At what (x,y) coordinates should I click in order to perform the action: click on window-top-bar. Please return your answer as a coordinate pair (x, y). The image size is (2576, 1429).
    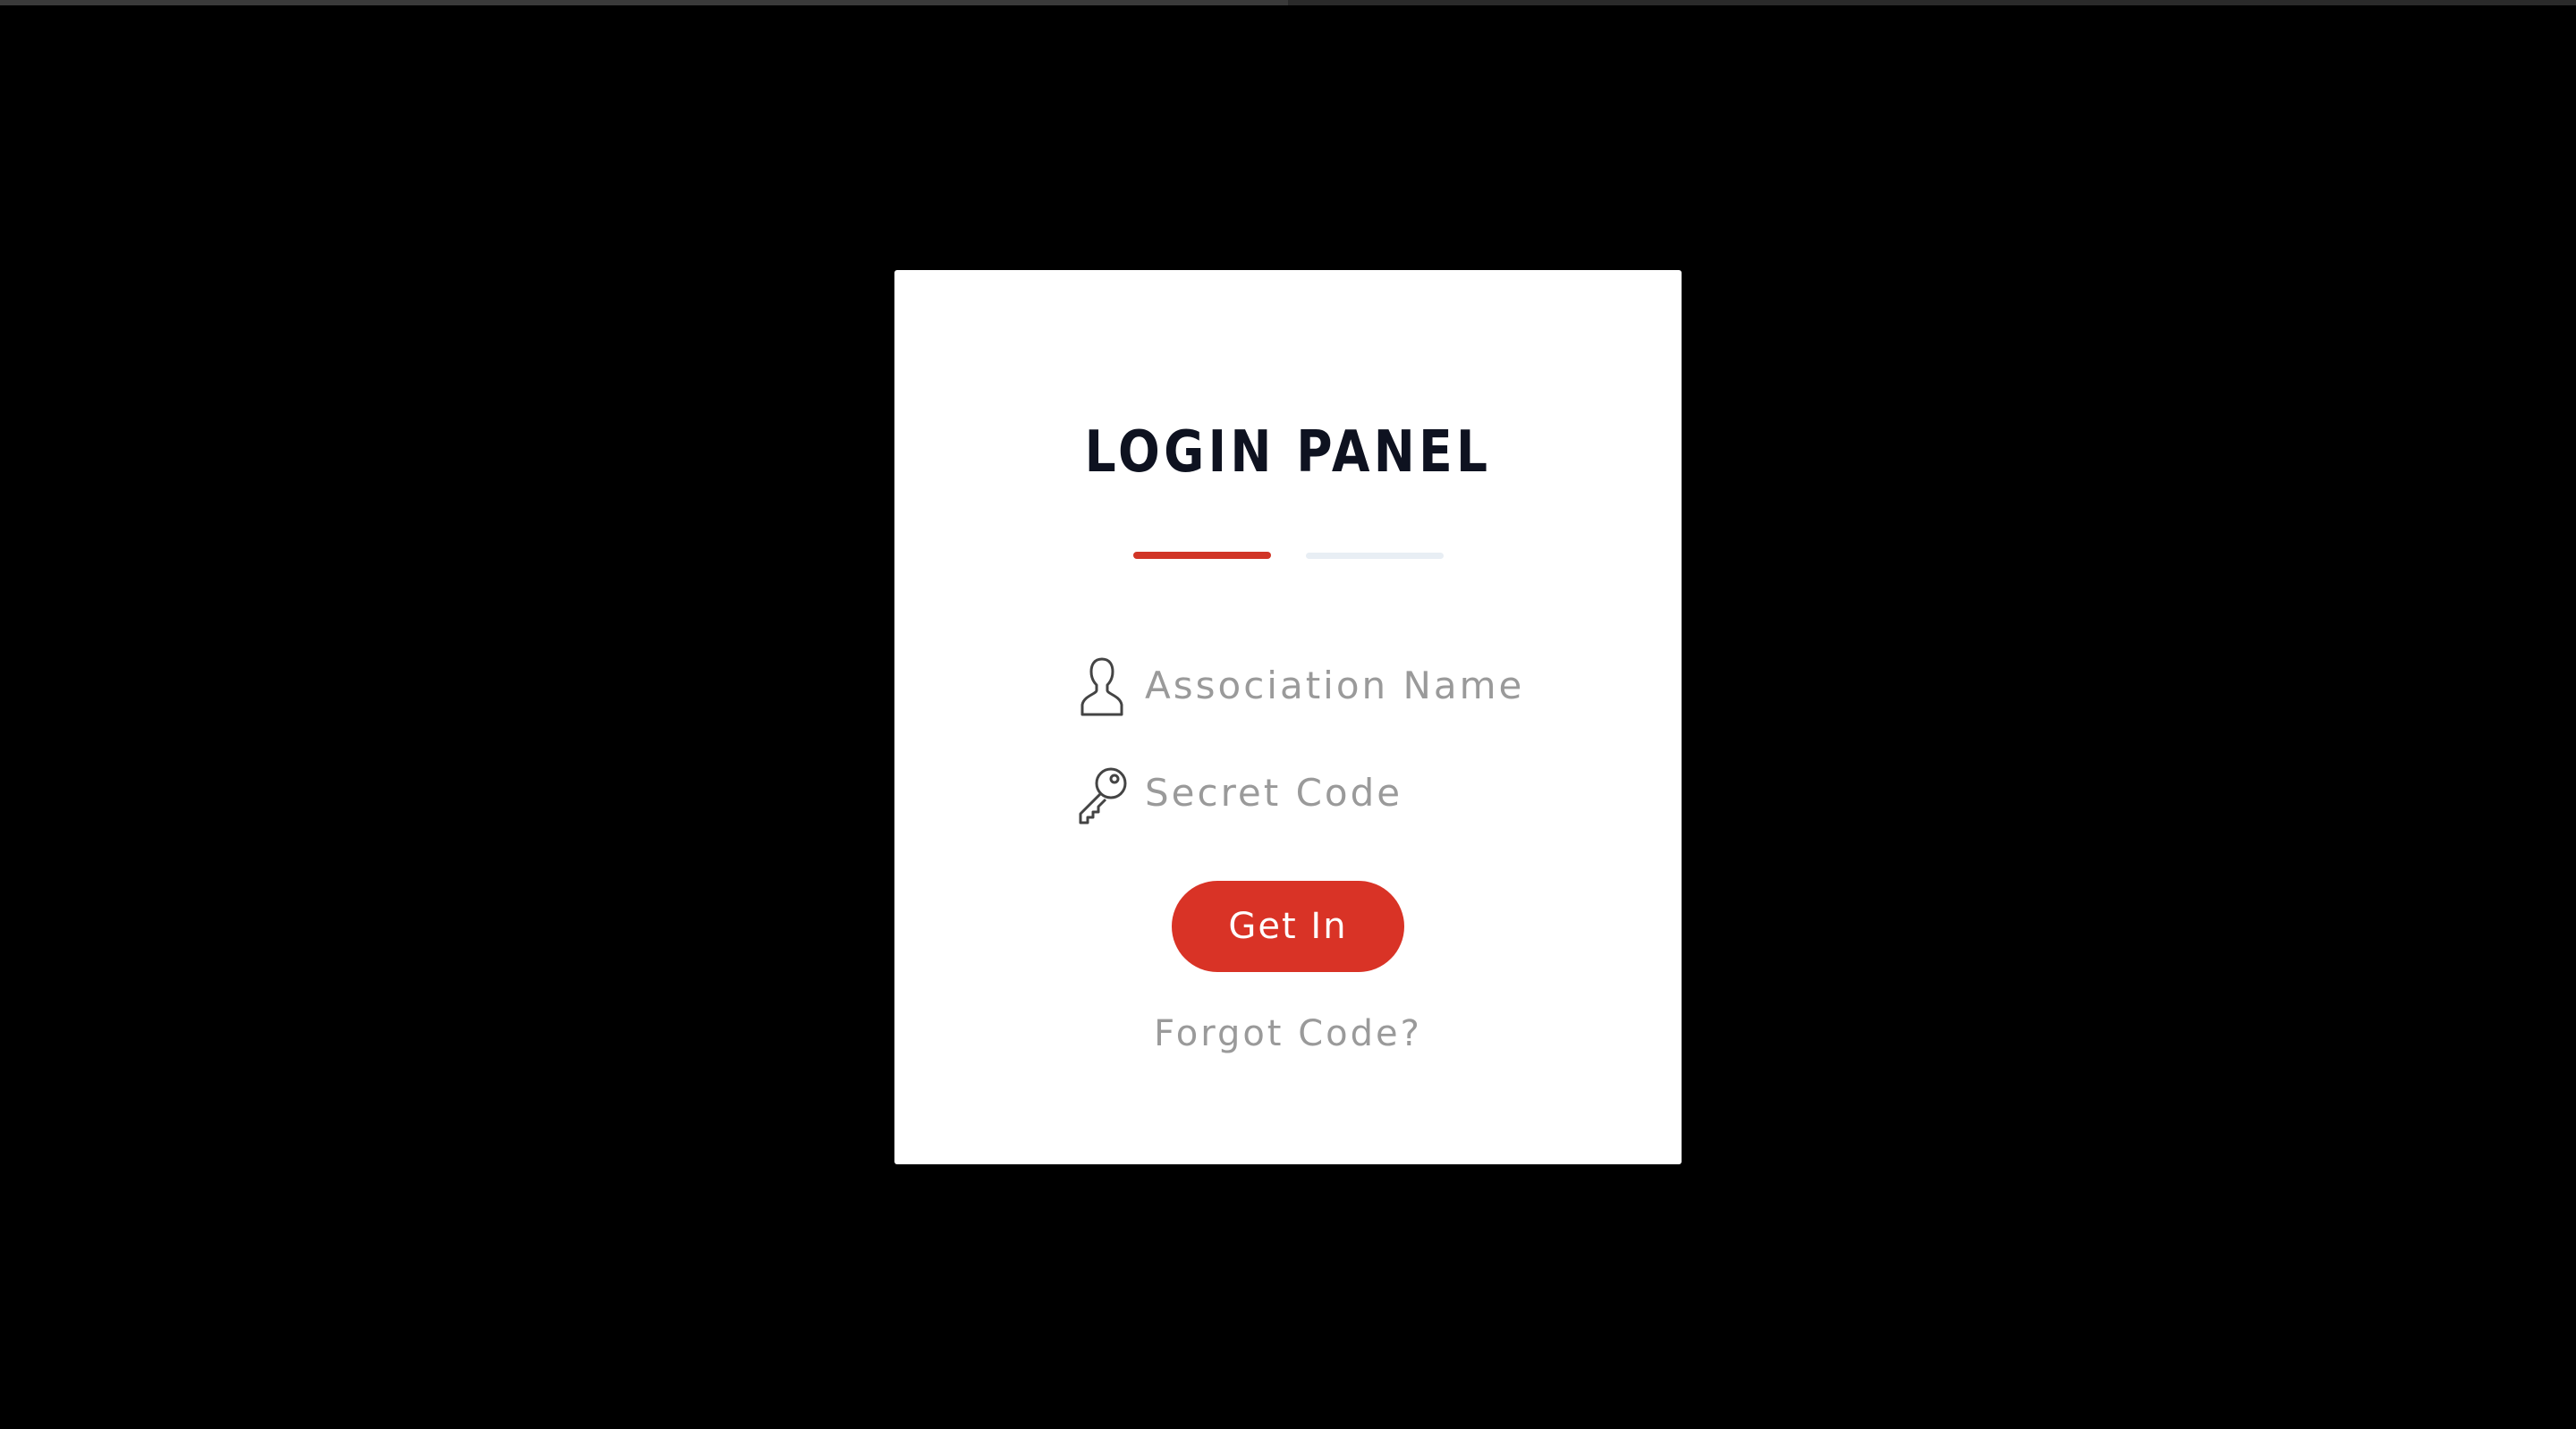
    Looking at the image, I should click on (1288, 2).